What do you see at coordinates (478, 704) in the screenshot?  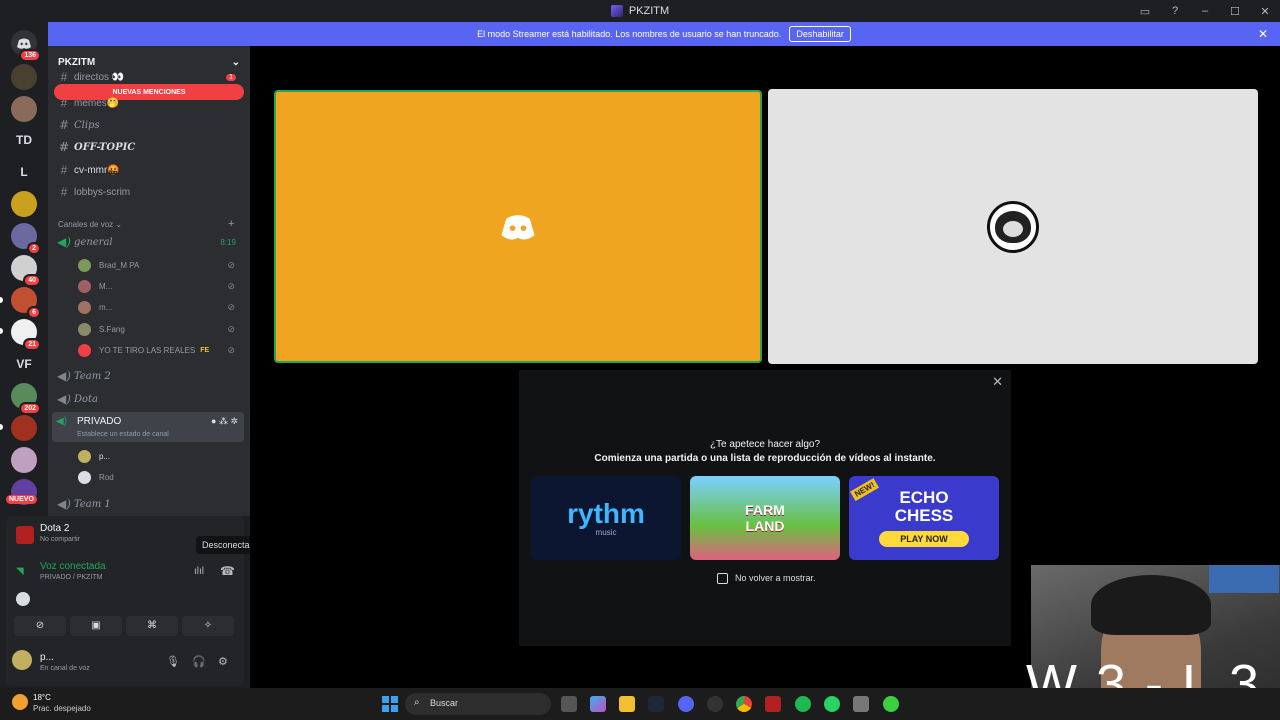 I see `taskbar-search: ⌕ Buscar` at bounding box center [478, 704].